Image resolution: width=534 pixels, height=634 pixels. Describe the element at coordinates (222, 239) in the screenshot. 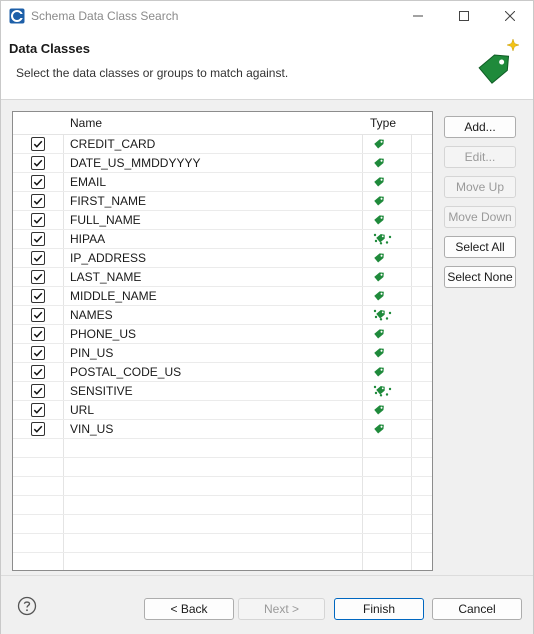

I see `table-row: HIPAA` at that location.